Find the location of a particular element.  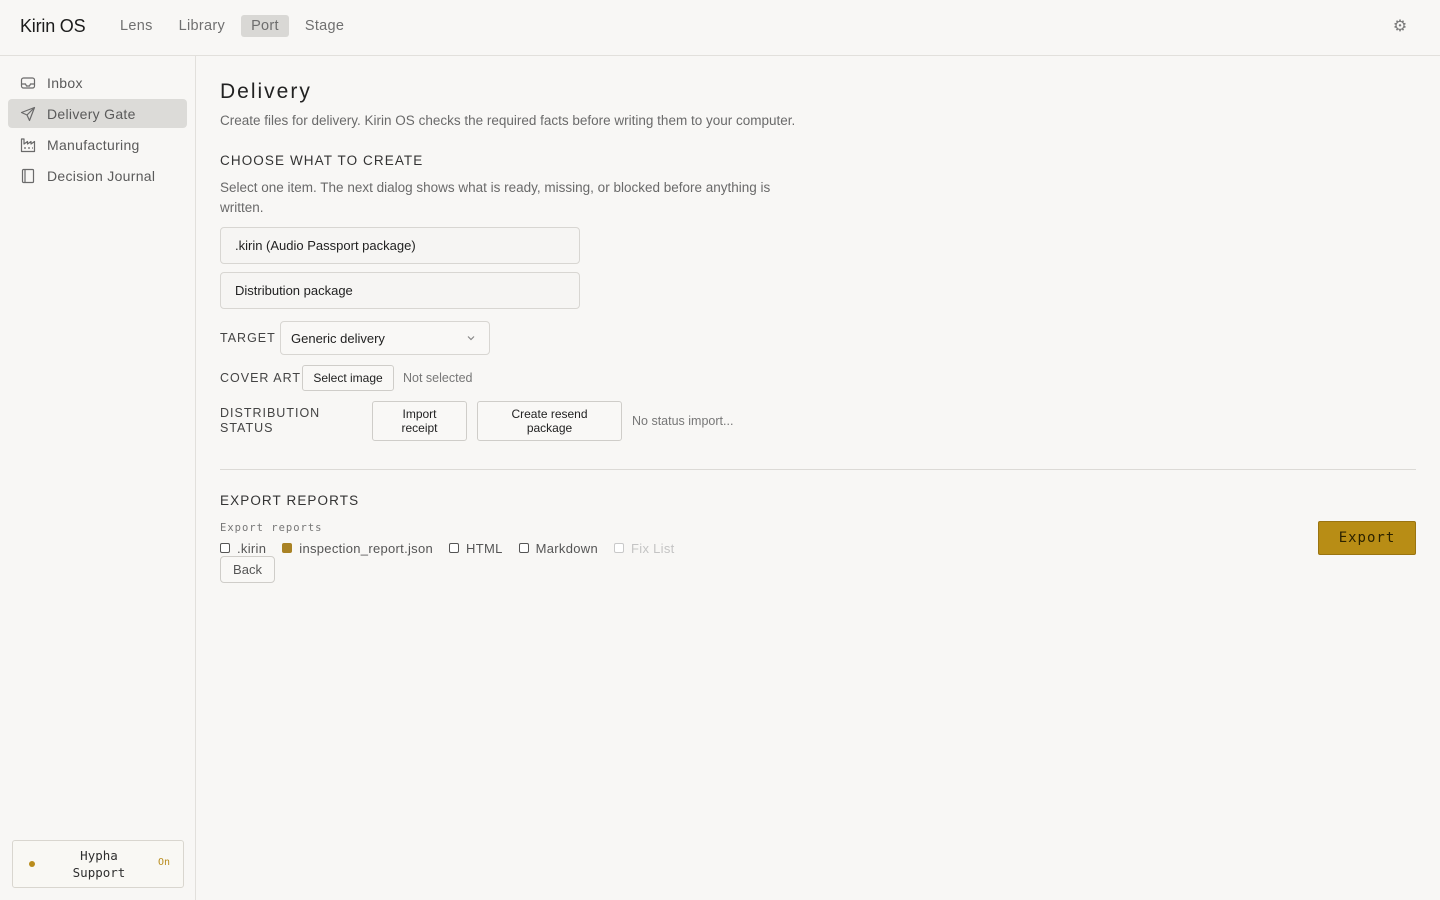

distribution-status-label-line1: DISTRIBUTION is located at coordinates (270, 413).